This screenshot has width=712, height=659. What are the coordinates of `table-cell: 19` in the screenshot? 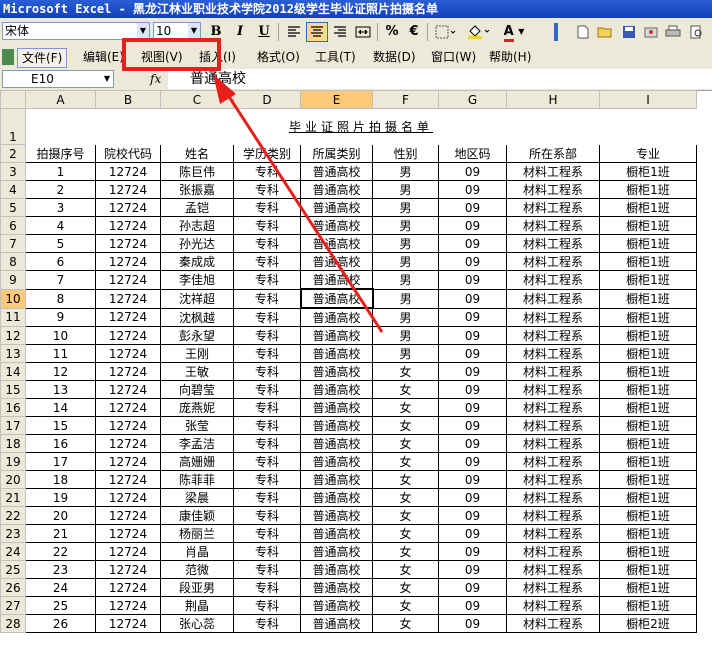 It's located at (60, 497).